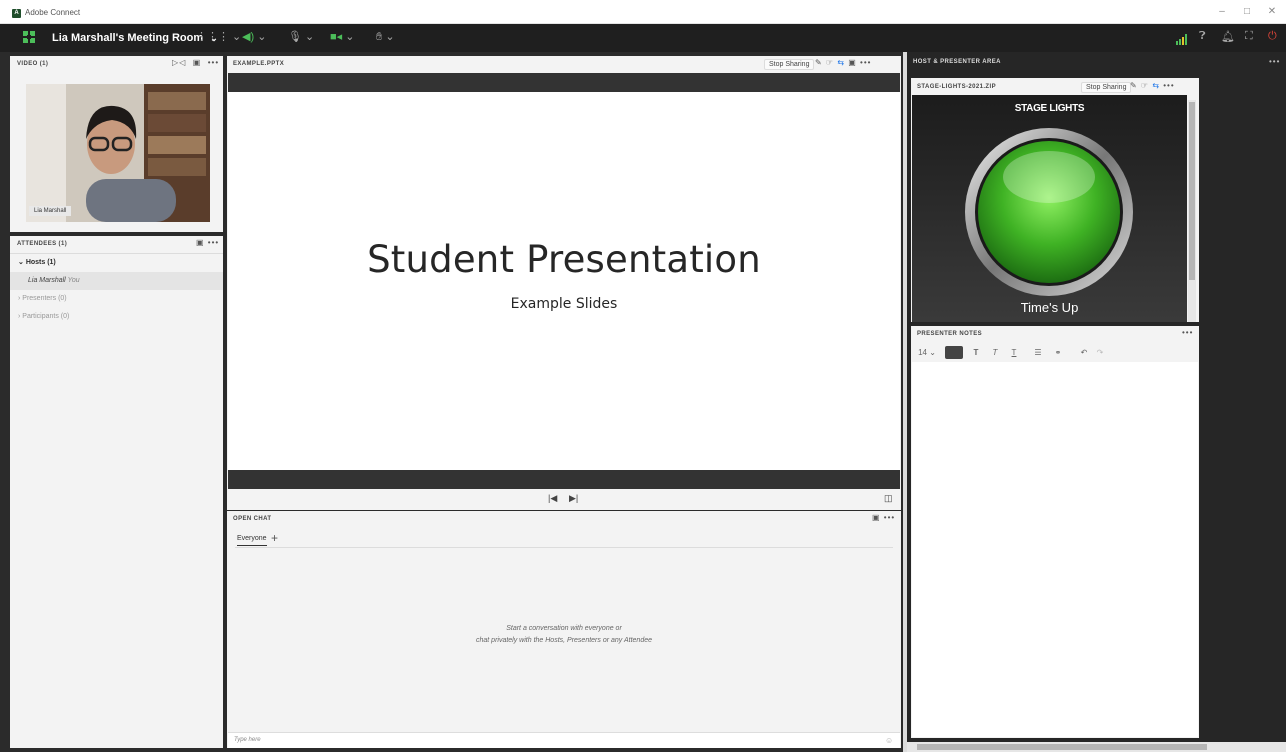 This screenshot has height=752, width=1286. What do you see at coordinates (53, 12) in the screenshot?
I see `window-title: Adobe Connect` at bounding box center [53, 12].